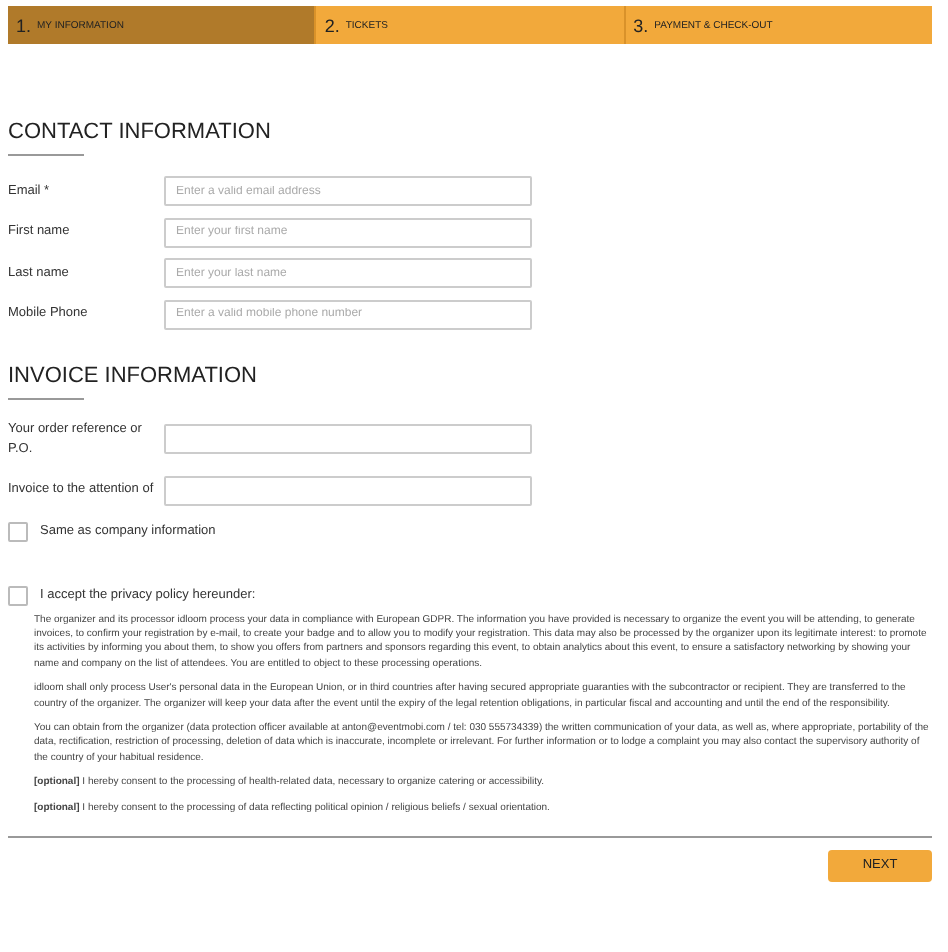 The height and width of the screenshot is (952, 948). Describe the element at coordinates (132, 375) in the screenshot. I see `section-heading: INVOICE INFORMATION` at that location.